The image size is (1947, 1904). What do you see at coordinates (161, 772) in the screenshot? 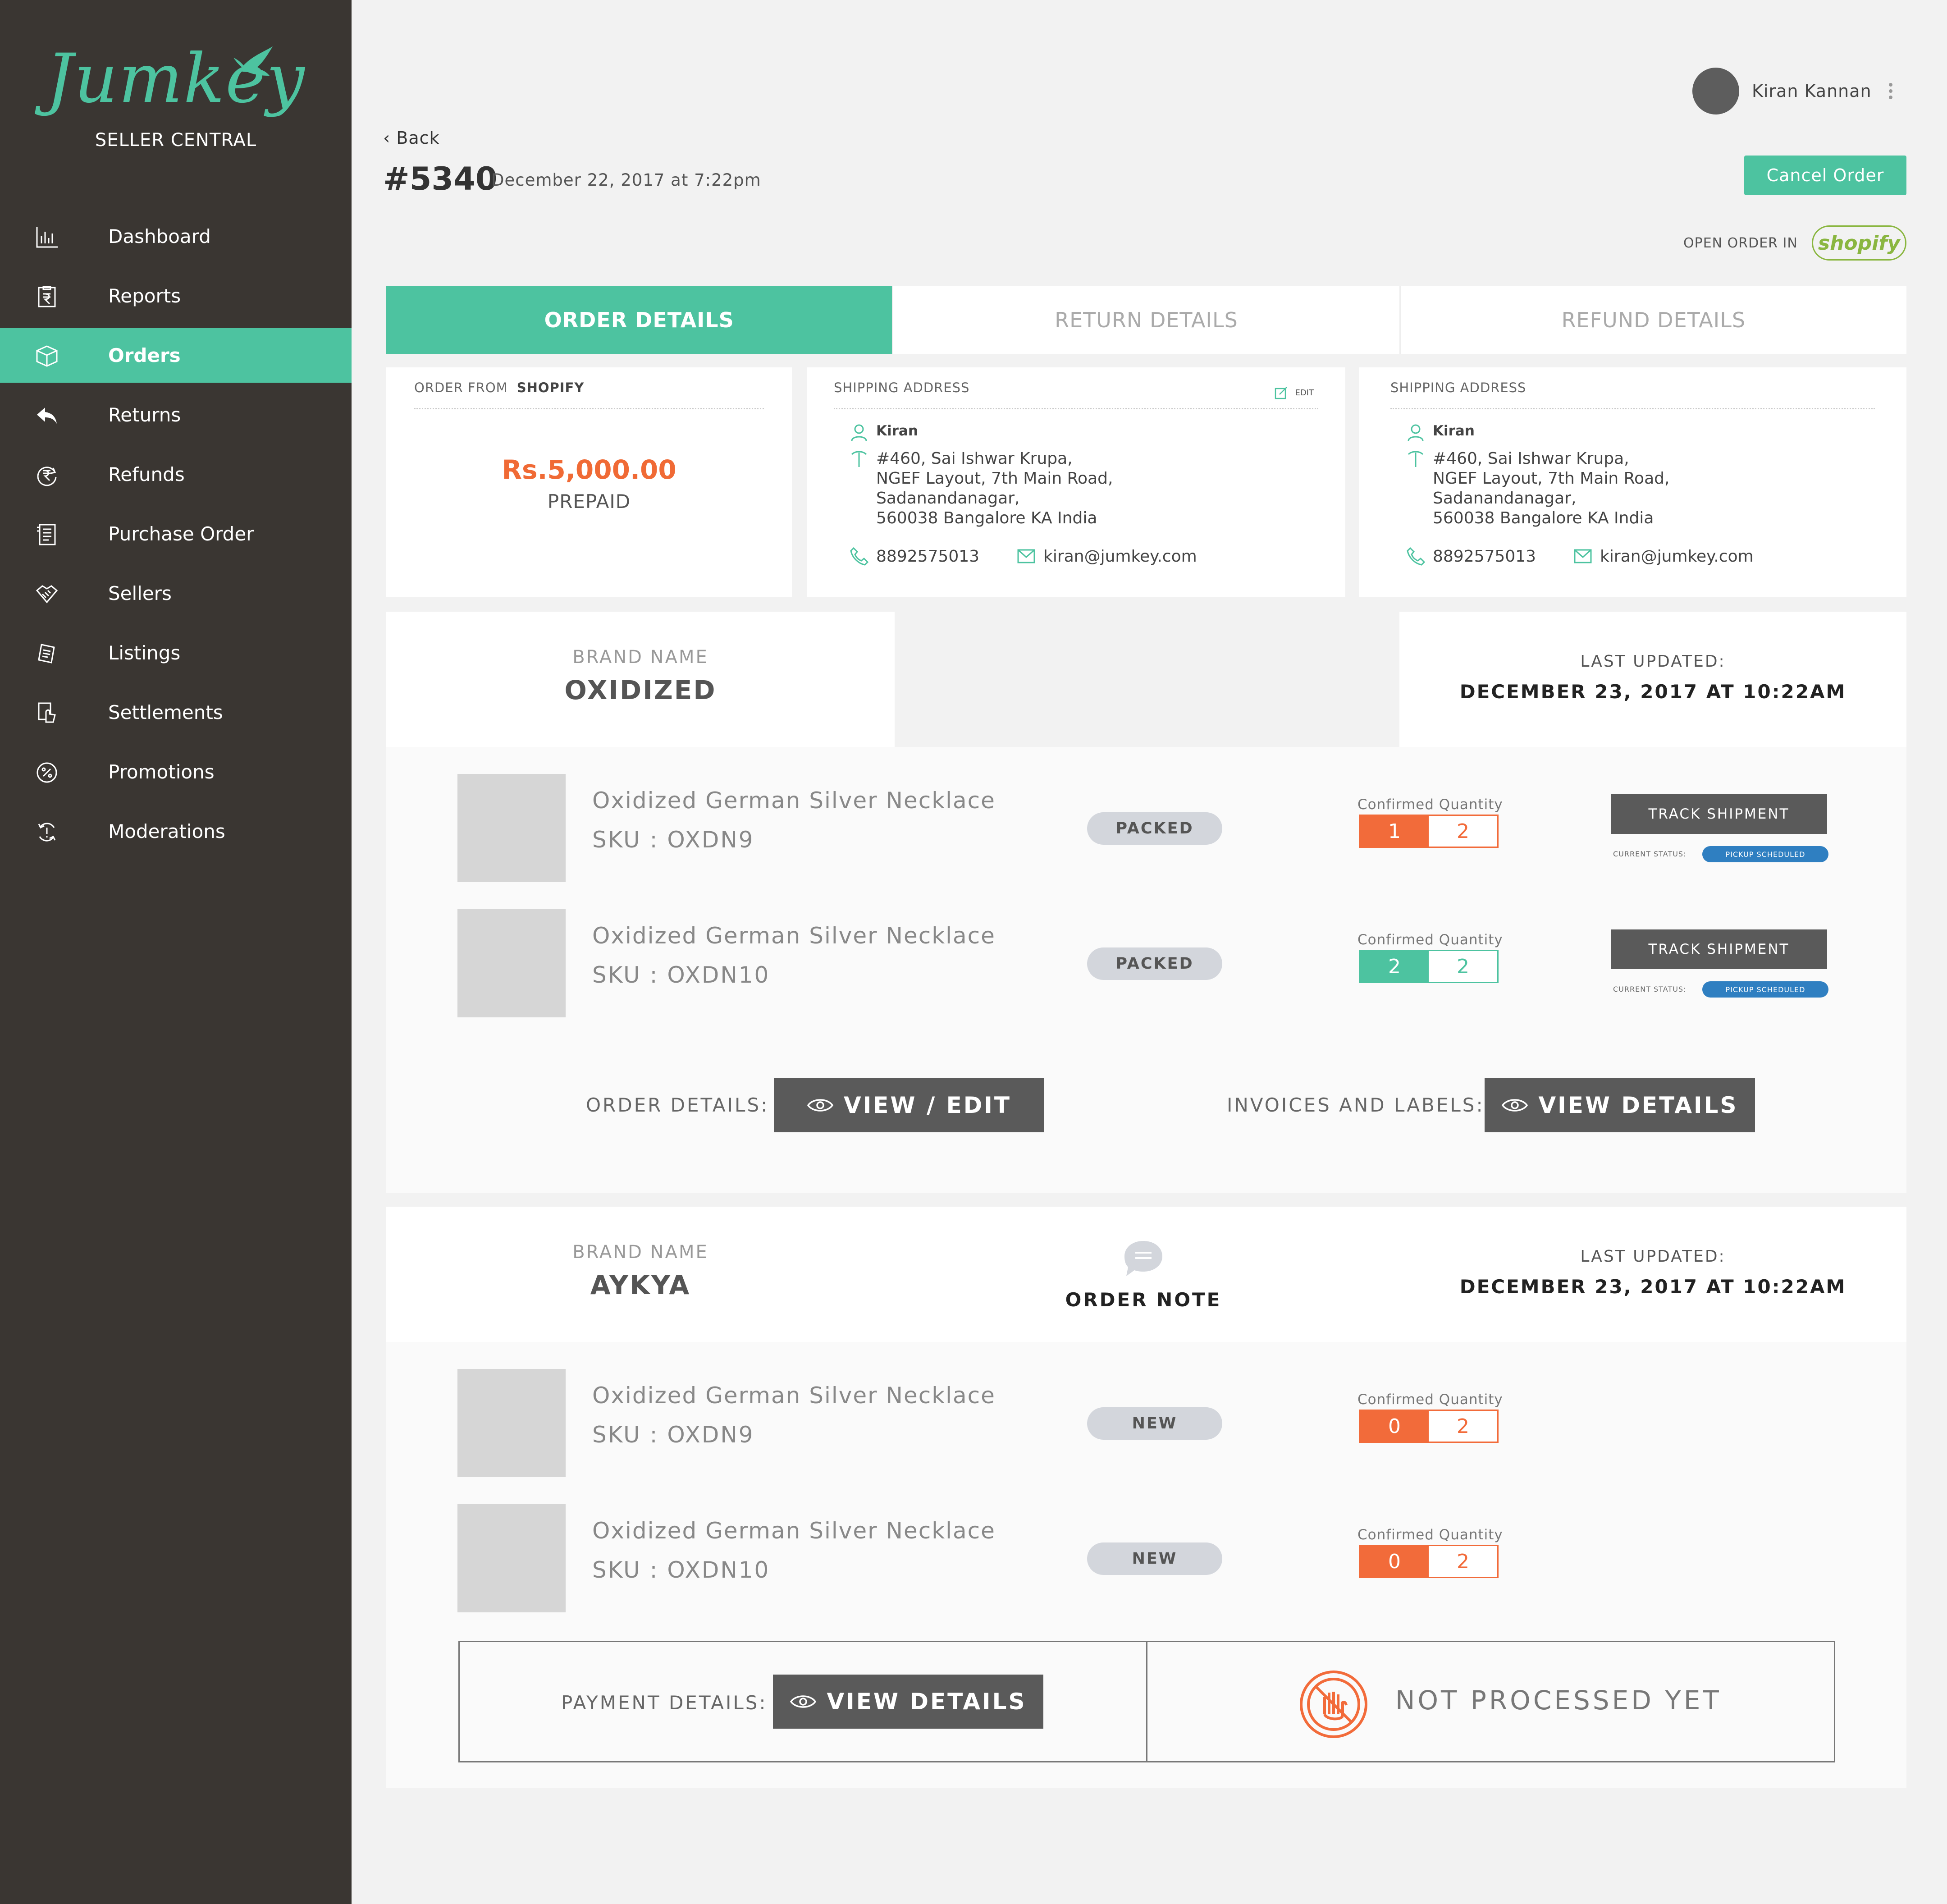
I see `sidebar-item-label: Promotions` at bounding box center [161, 772].